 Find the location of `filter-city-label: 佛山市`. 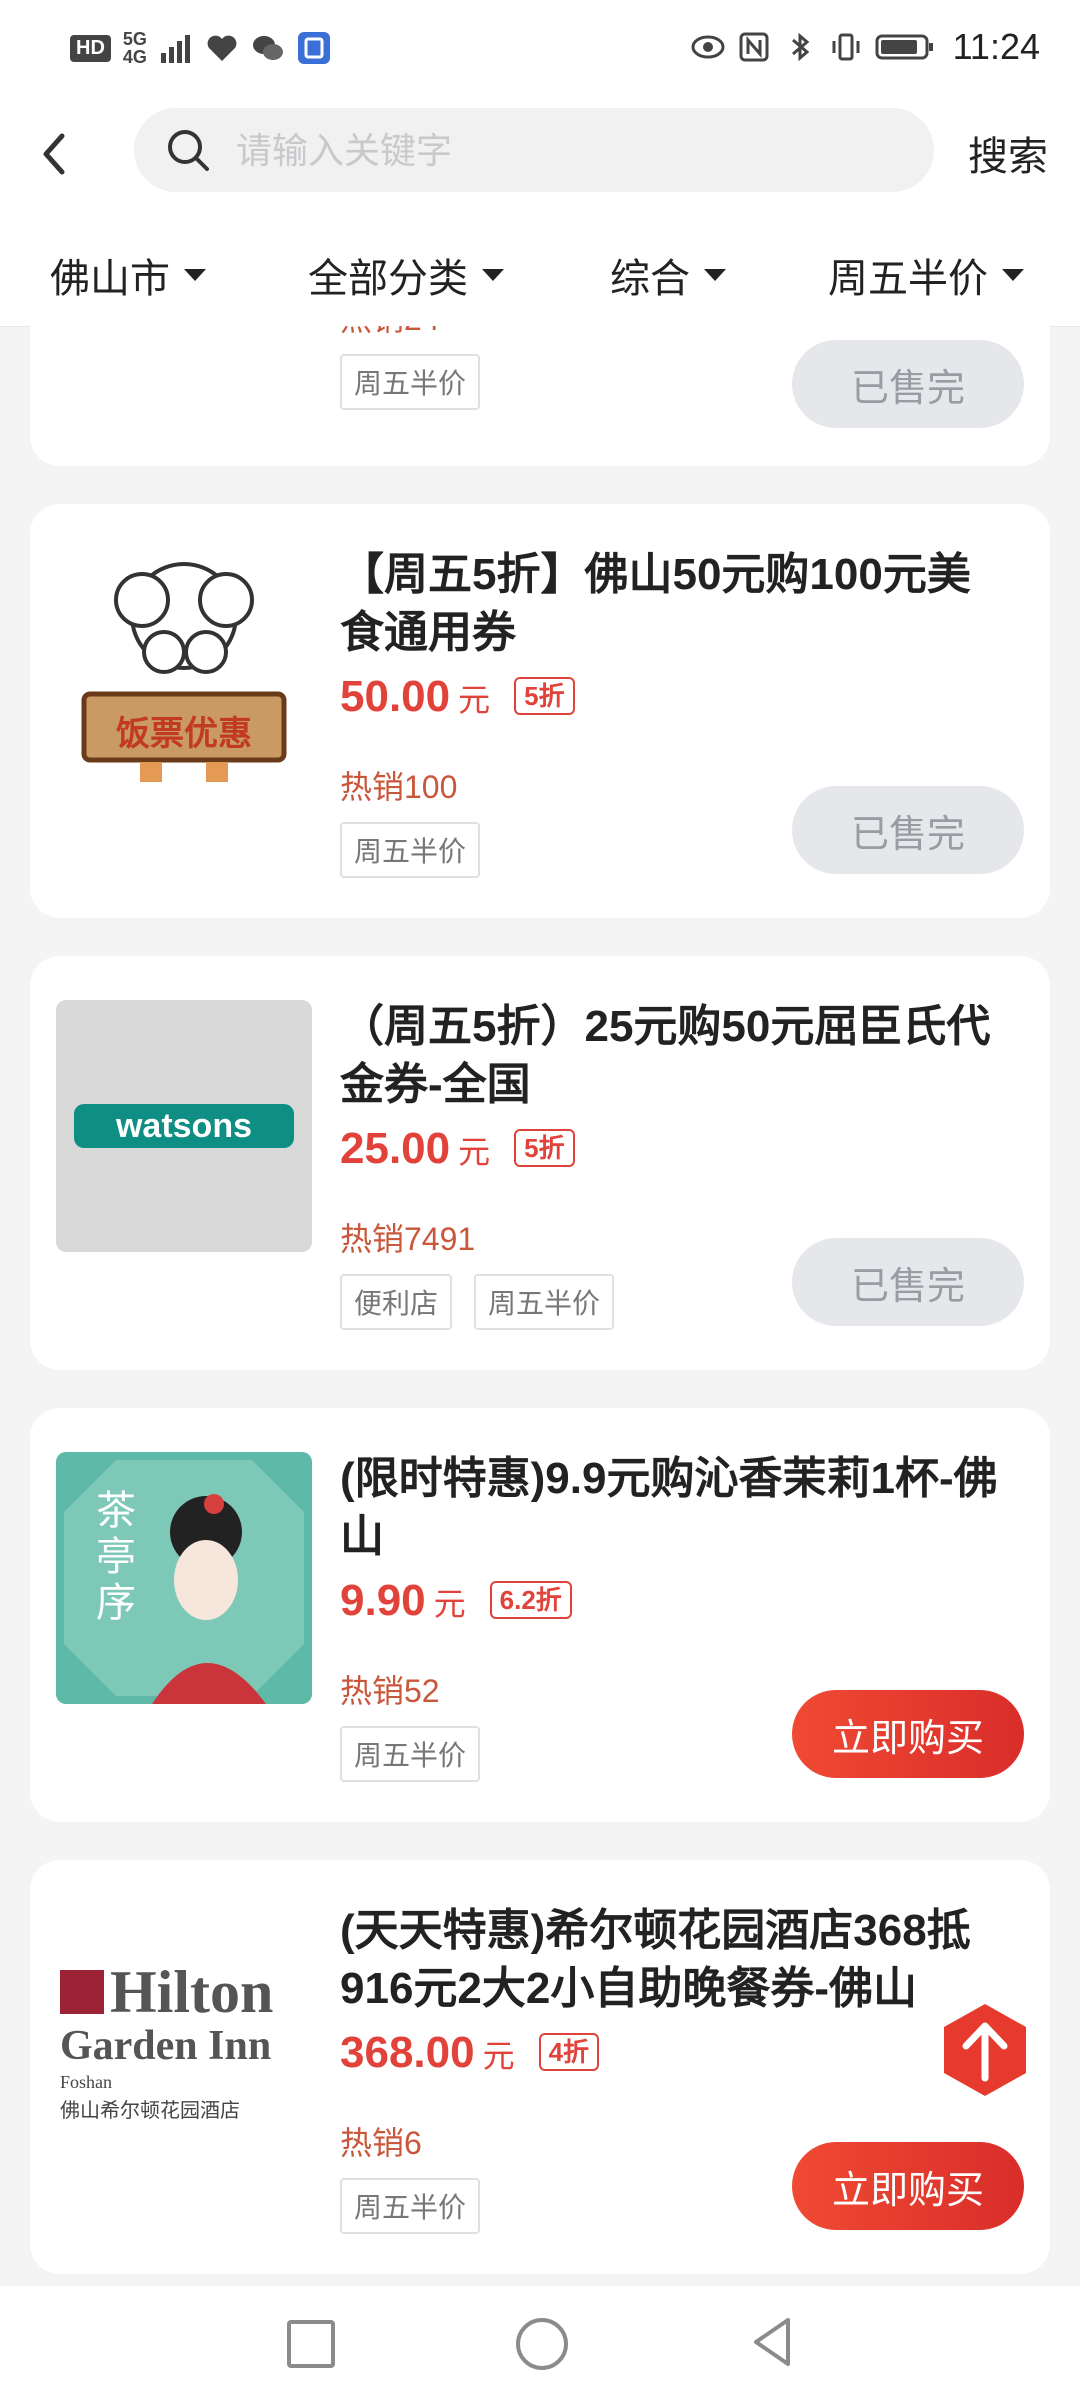

filter-city-label: 佛山市 is located at coordinates (110, 279).